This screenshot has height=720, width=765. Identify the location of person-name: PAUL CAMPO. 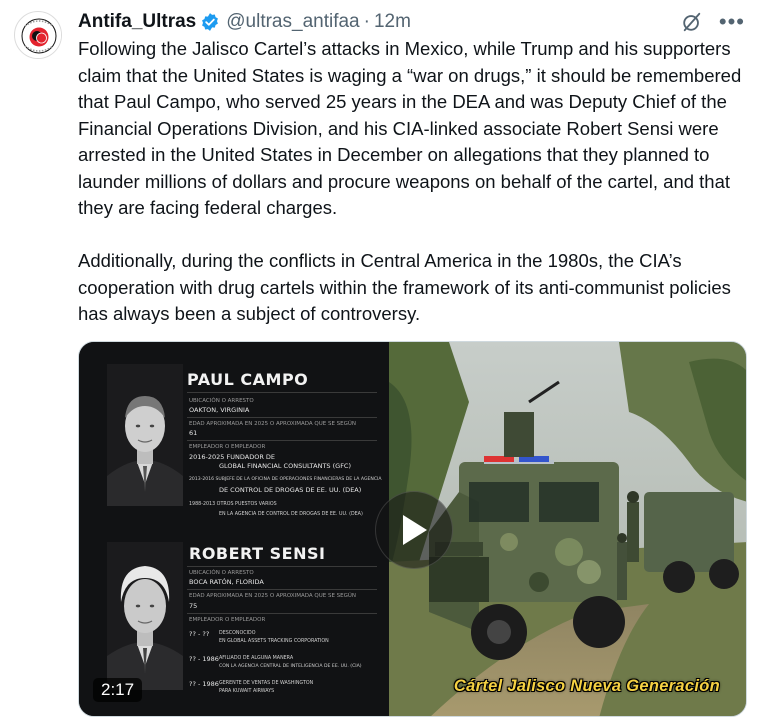
(248, 379).